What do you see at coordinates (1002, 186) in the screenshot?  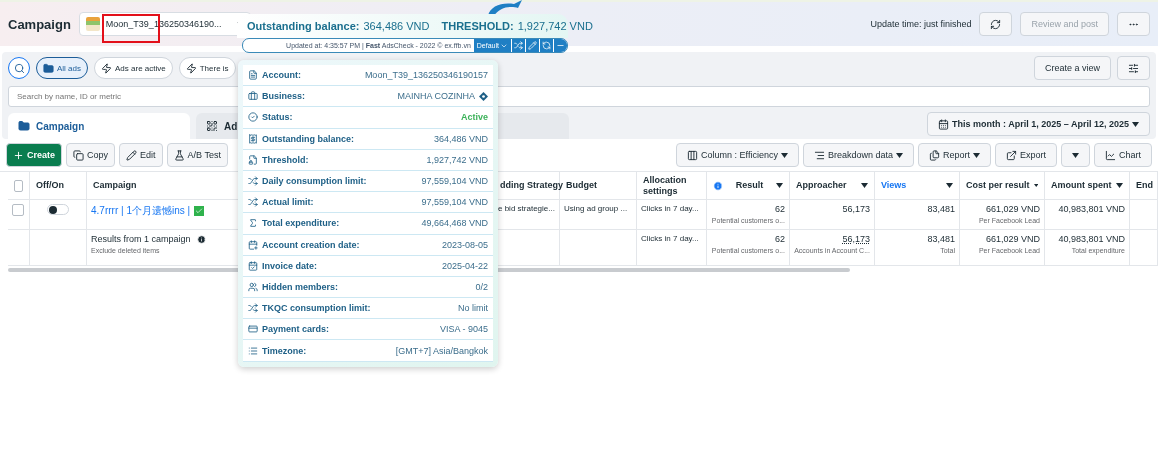 I see `column-header: Cost per result` at bounding box center [1002, 186].